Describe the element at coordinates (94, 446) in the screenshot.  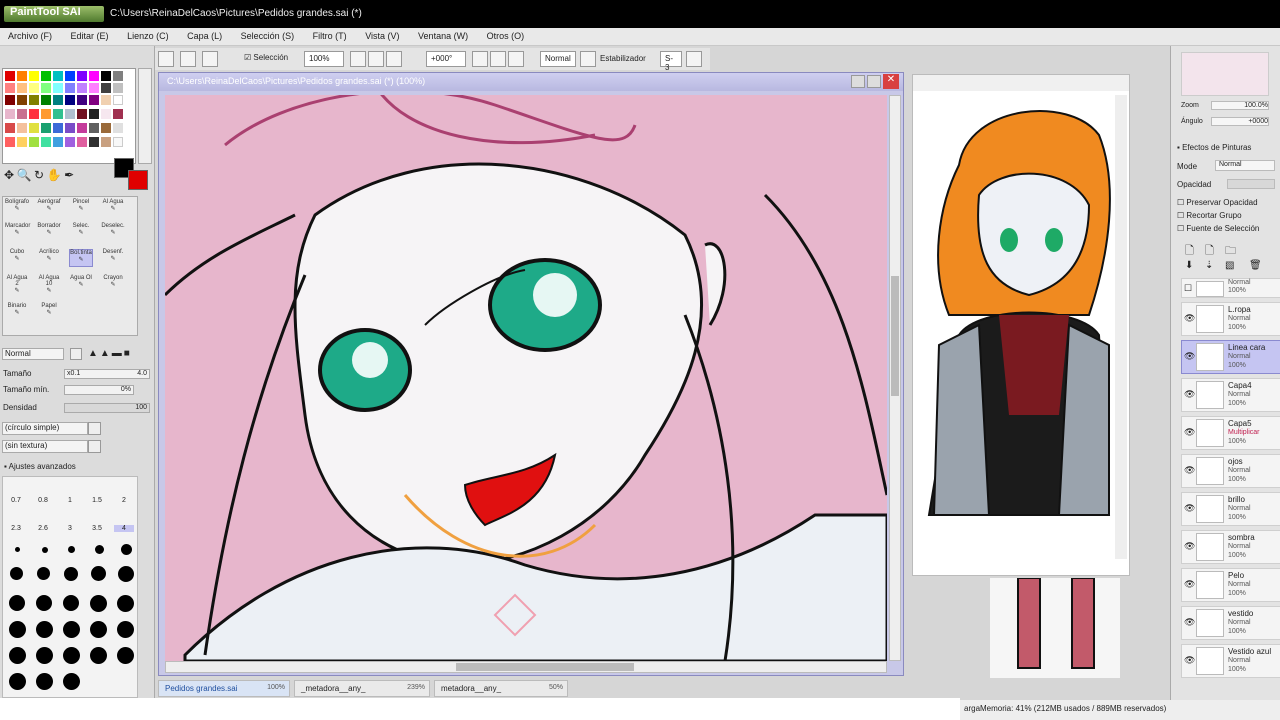
I see `texture-dropdown-icon` at that location.